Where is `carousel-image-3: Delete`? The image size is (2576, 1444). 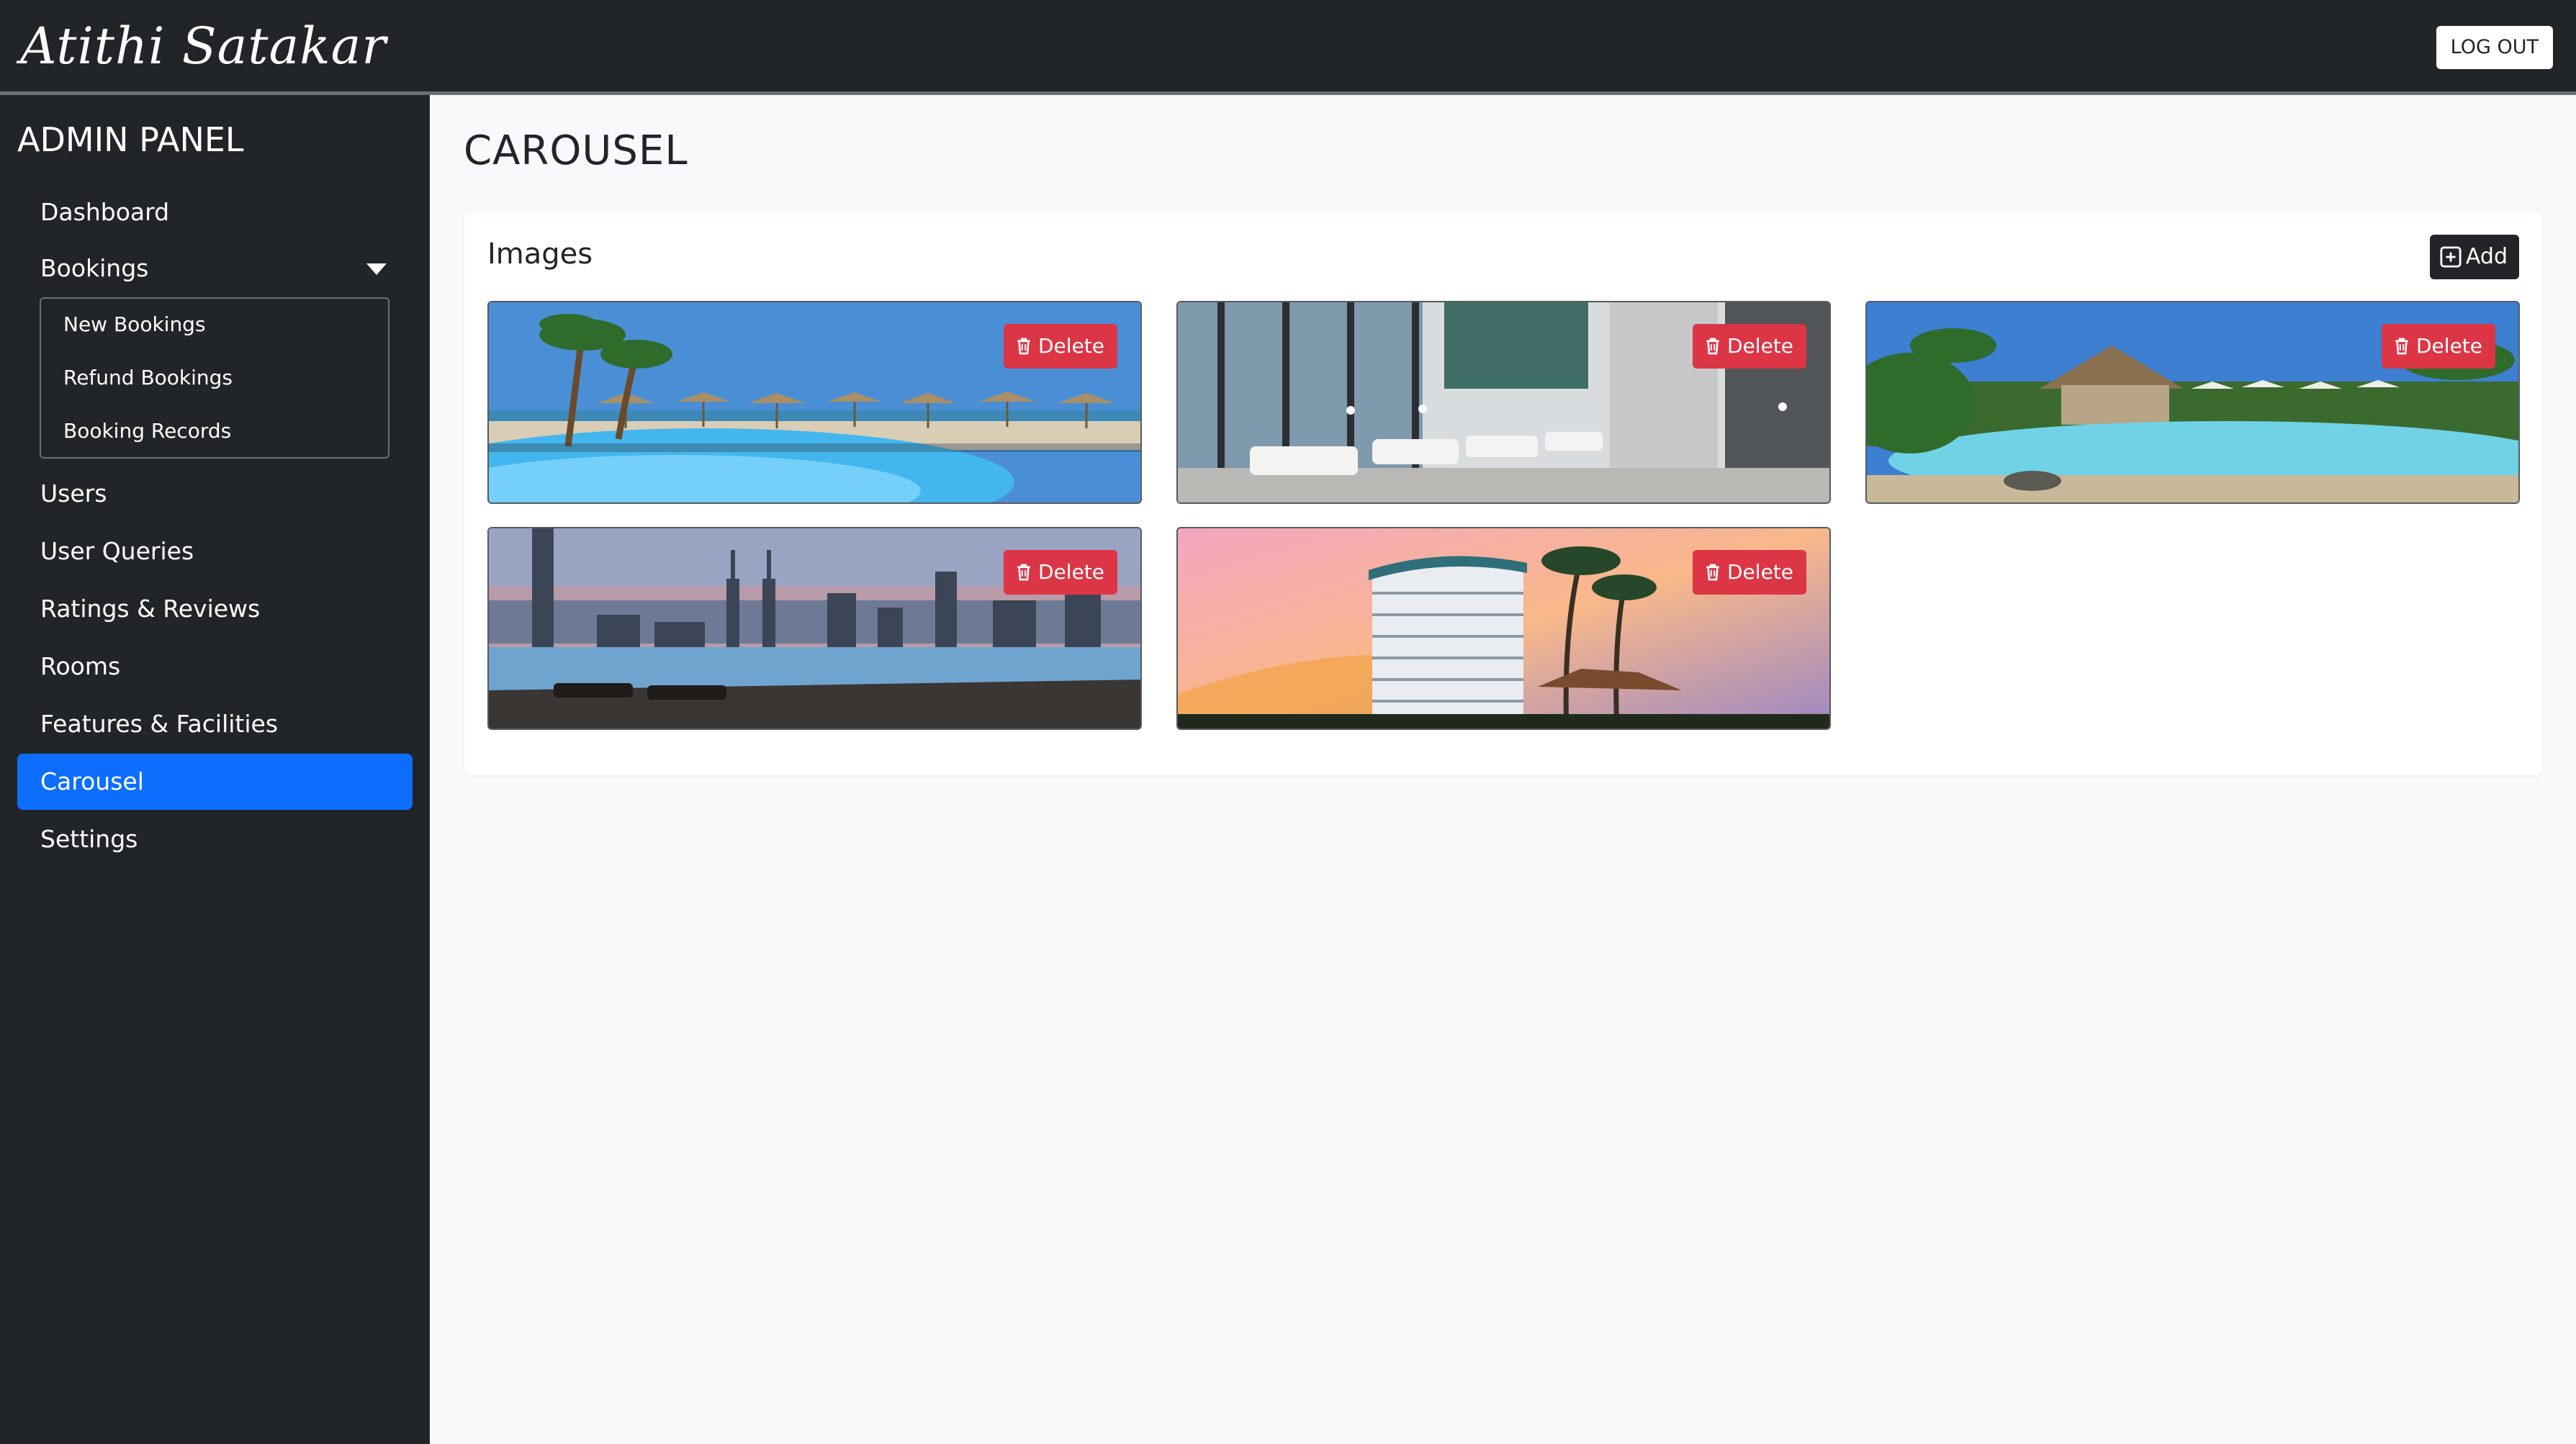
carousel-image-3: Delete is located at coordinates (2192, 402).